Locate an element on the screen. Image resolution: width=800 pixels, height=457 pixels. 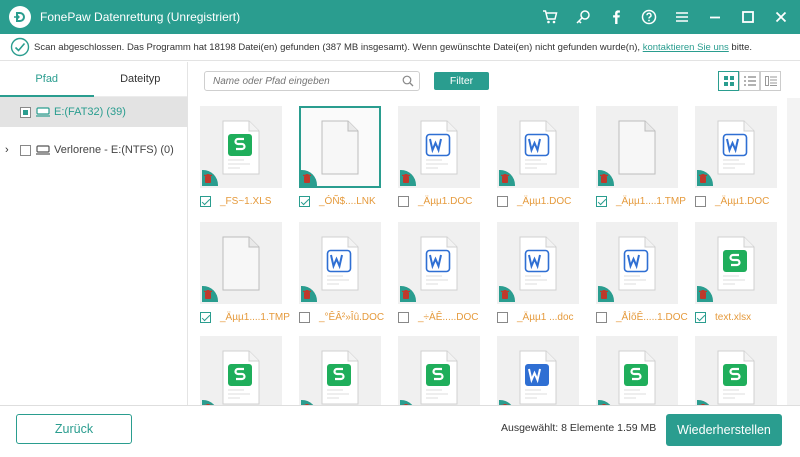
file-name: _ÅÌõÊ.....1.DOC is located at coordinates (652, 317).